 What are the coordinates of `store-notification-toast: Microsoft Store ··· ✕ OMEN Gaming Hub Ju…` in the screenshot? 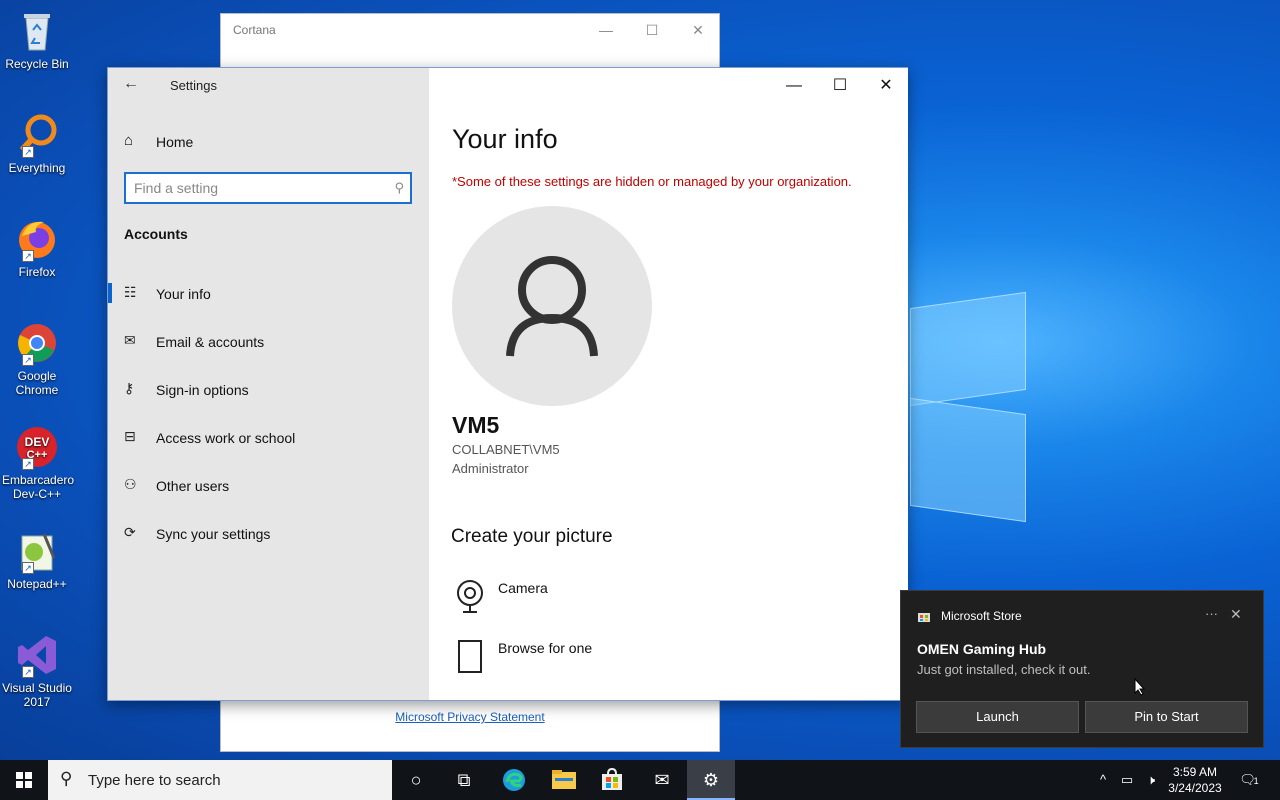 It's located at (1082, 669).